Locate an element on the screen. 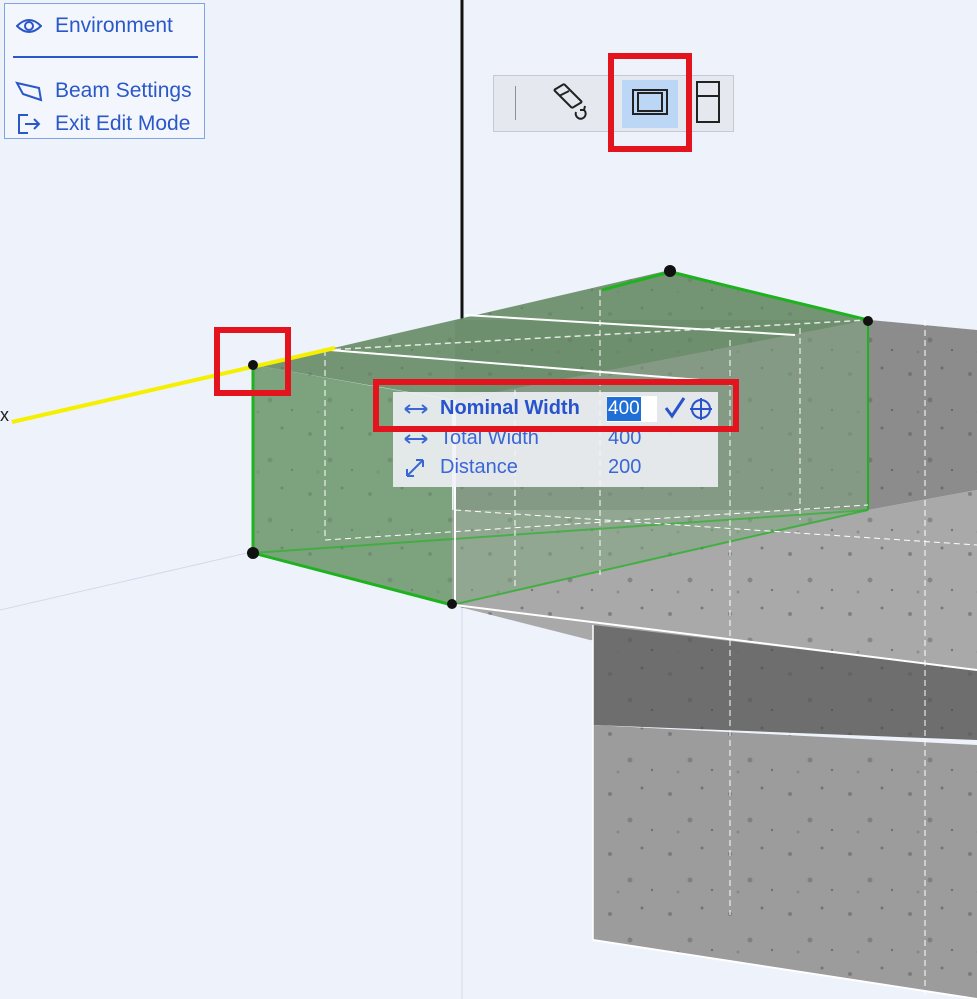 The image size is (977, 999). flip-reference-line-icon is located at coordinates (570, 104).